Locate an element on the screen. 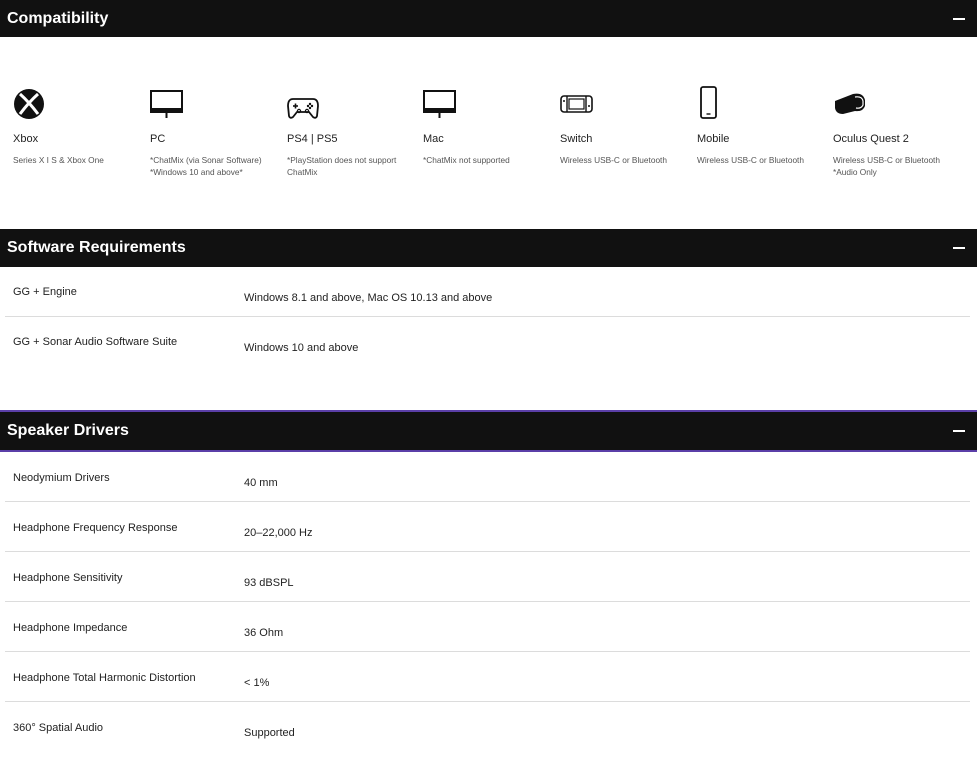 The width and height of the screenshot is (977, 766). compat-name: Mac is located at coordinates (433, 139).